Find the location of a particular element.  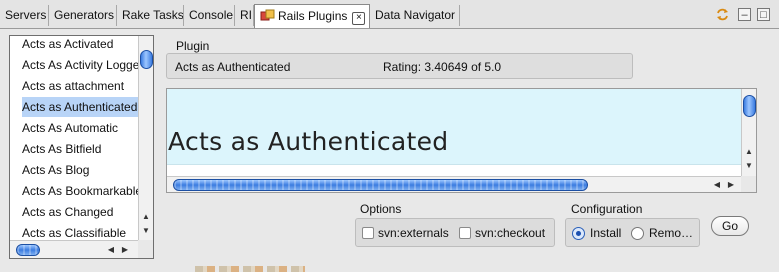

tab-console: Console is located at coordinates (209, 15).